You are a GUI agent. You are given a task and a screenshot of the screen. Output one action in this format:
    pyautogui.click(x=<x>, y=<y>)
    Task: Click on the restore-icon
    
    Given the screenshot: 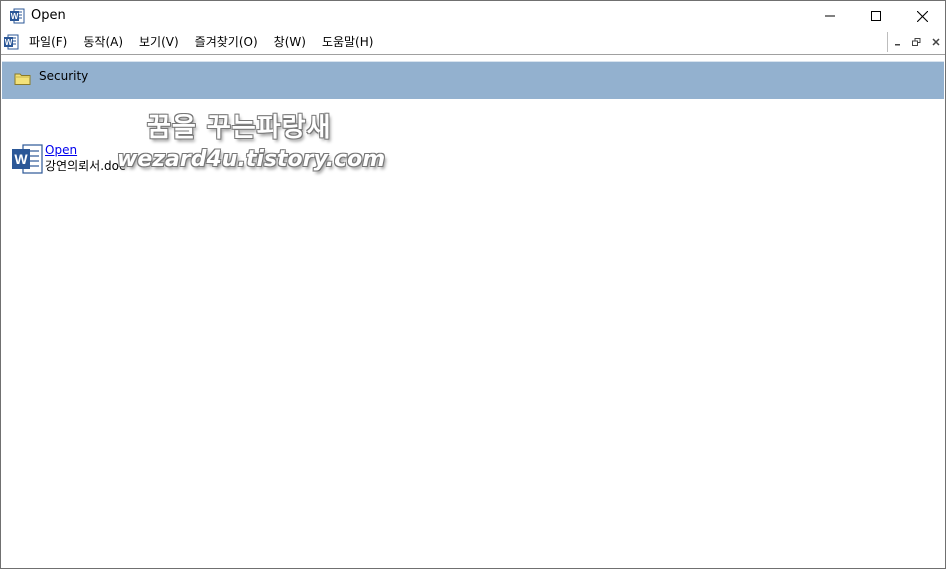 What is the action you would take?
    pyautogui.click(x=916, y=41)
    